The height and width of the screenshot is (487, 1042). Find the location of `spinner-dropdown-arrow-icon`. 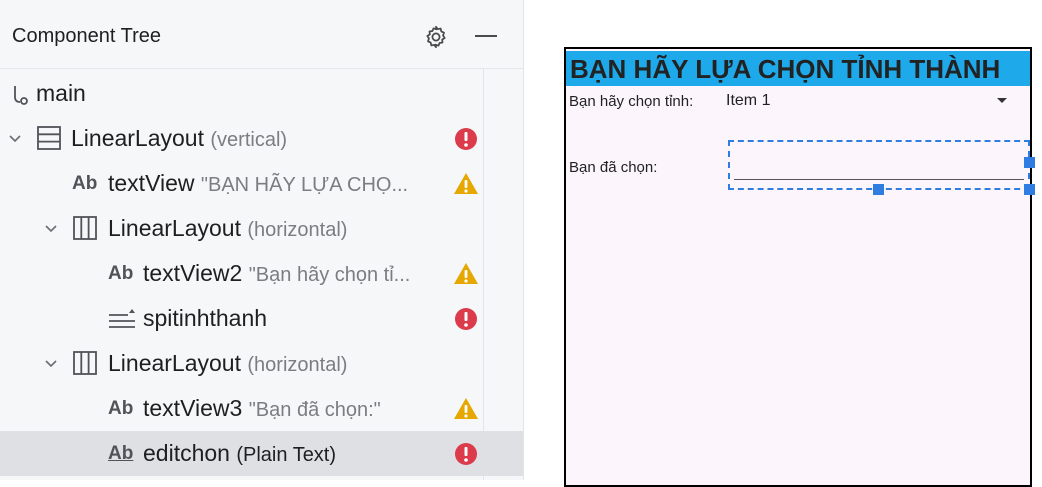

spinner-dropdown-arrow-icon is located at coordinates (1002, 100).